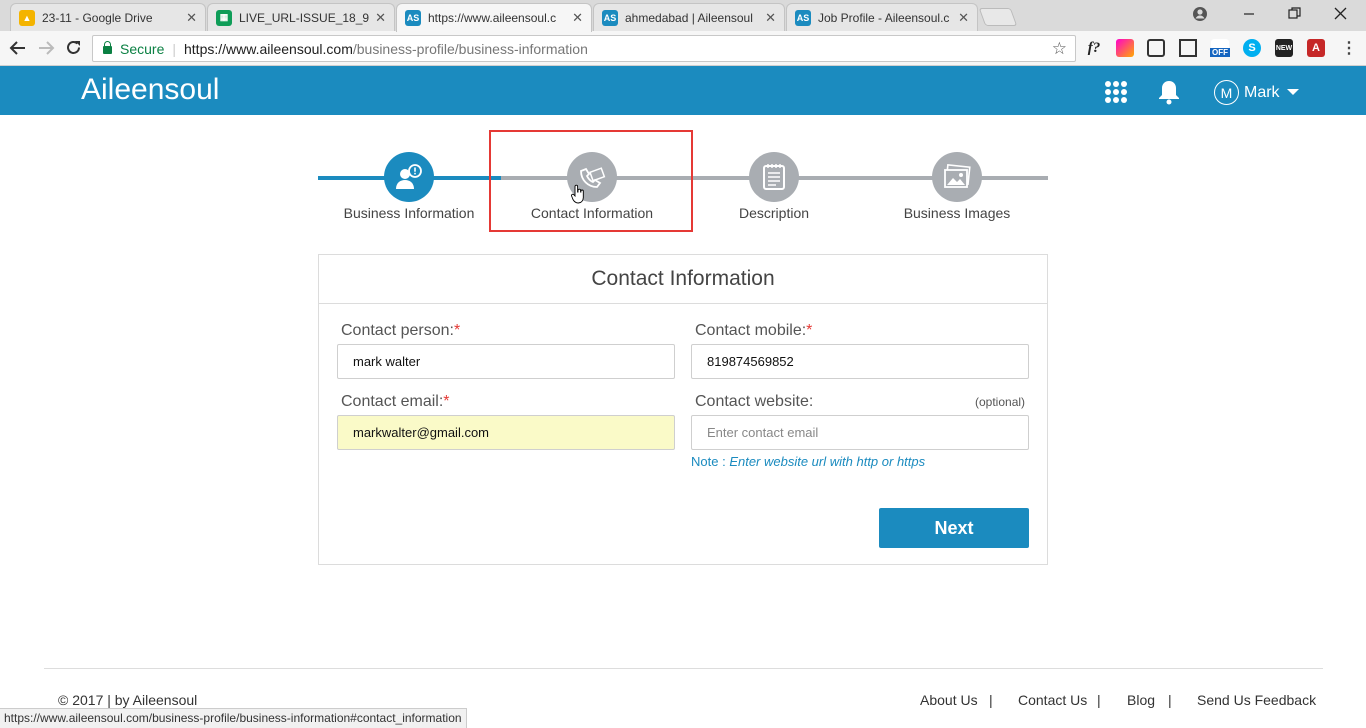 The image size is (1366, 728). I want to click on contact-mobile-label: Contact mobile:*, so click(753, 331).